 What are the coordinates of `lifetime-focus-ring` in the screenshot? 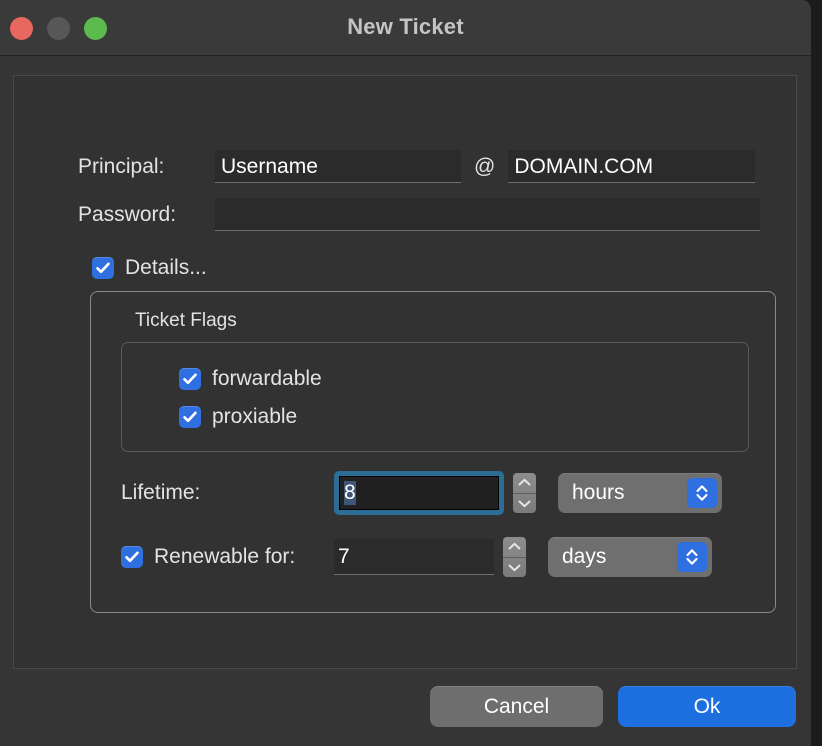 It's located at (419, 493).